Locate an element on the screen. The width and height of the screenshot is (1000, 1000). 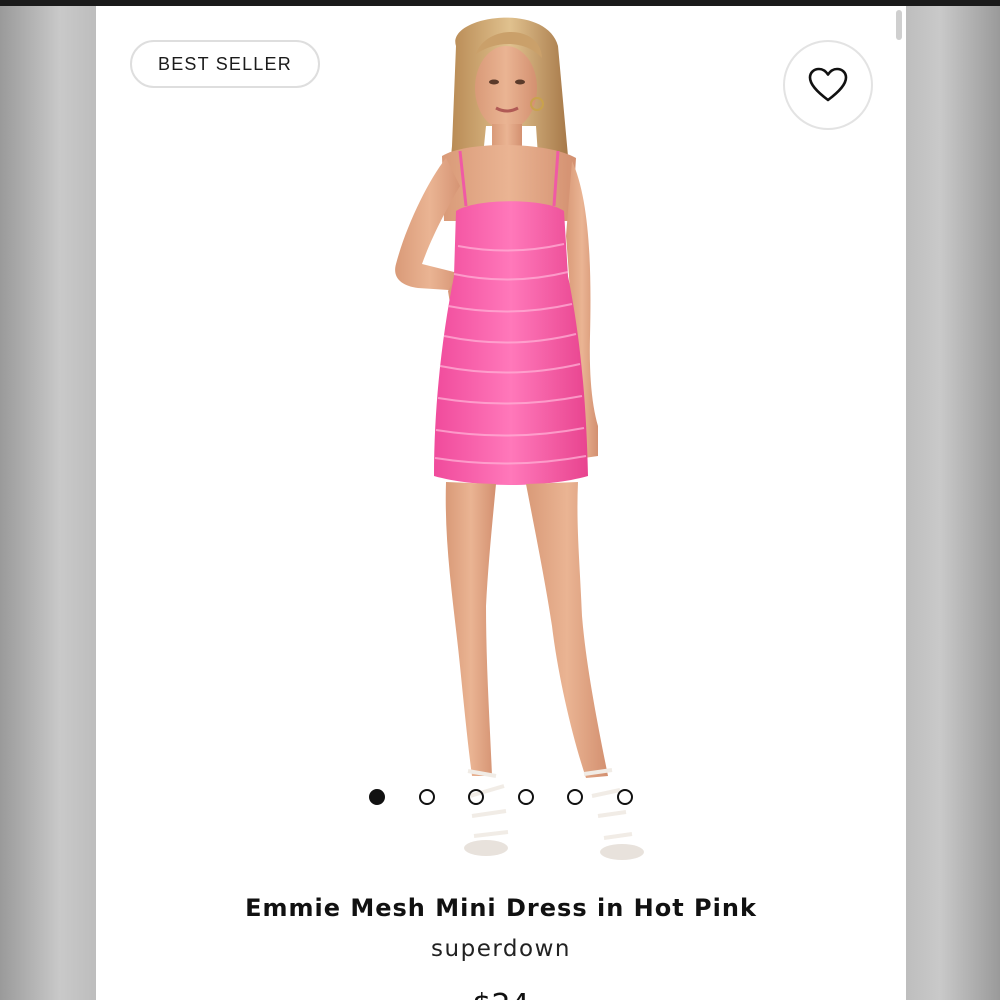
favorite-button is located at coordinates (828, 85).